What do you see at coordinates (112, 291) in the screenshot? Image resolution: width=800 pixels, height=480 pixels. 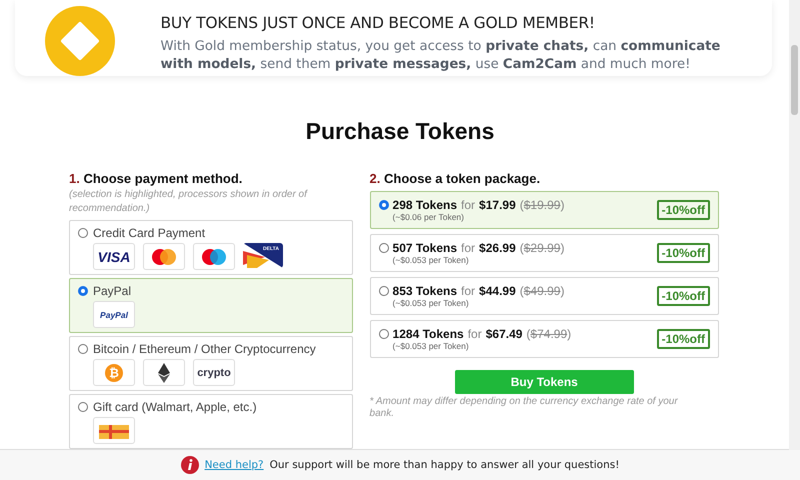 I see `payment-label: PayPal` at bounding box center [112, 291].